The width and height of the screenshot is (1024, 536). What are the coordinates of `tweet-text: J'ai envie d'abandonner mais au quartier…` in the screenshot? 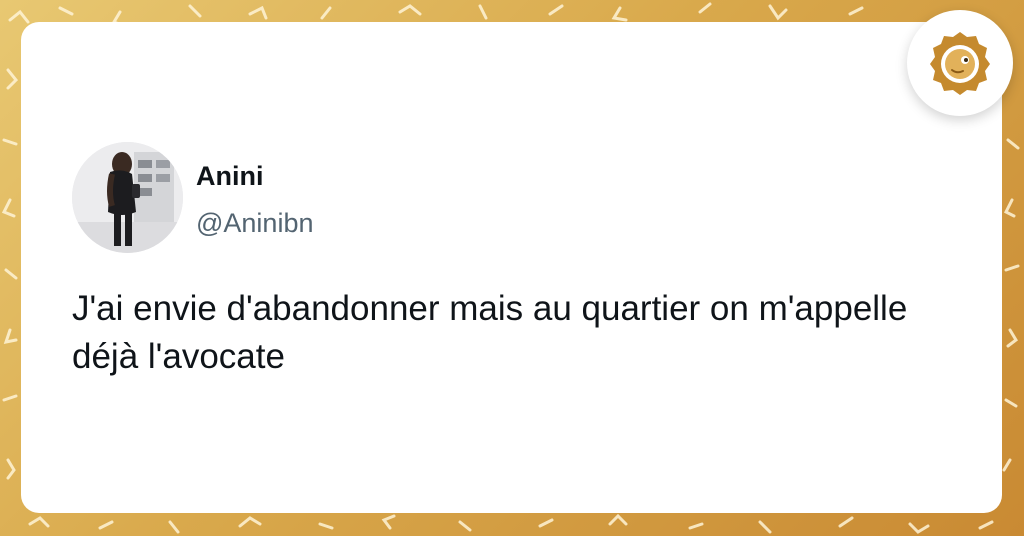 It's located at (490, 332).